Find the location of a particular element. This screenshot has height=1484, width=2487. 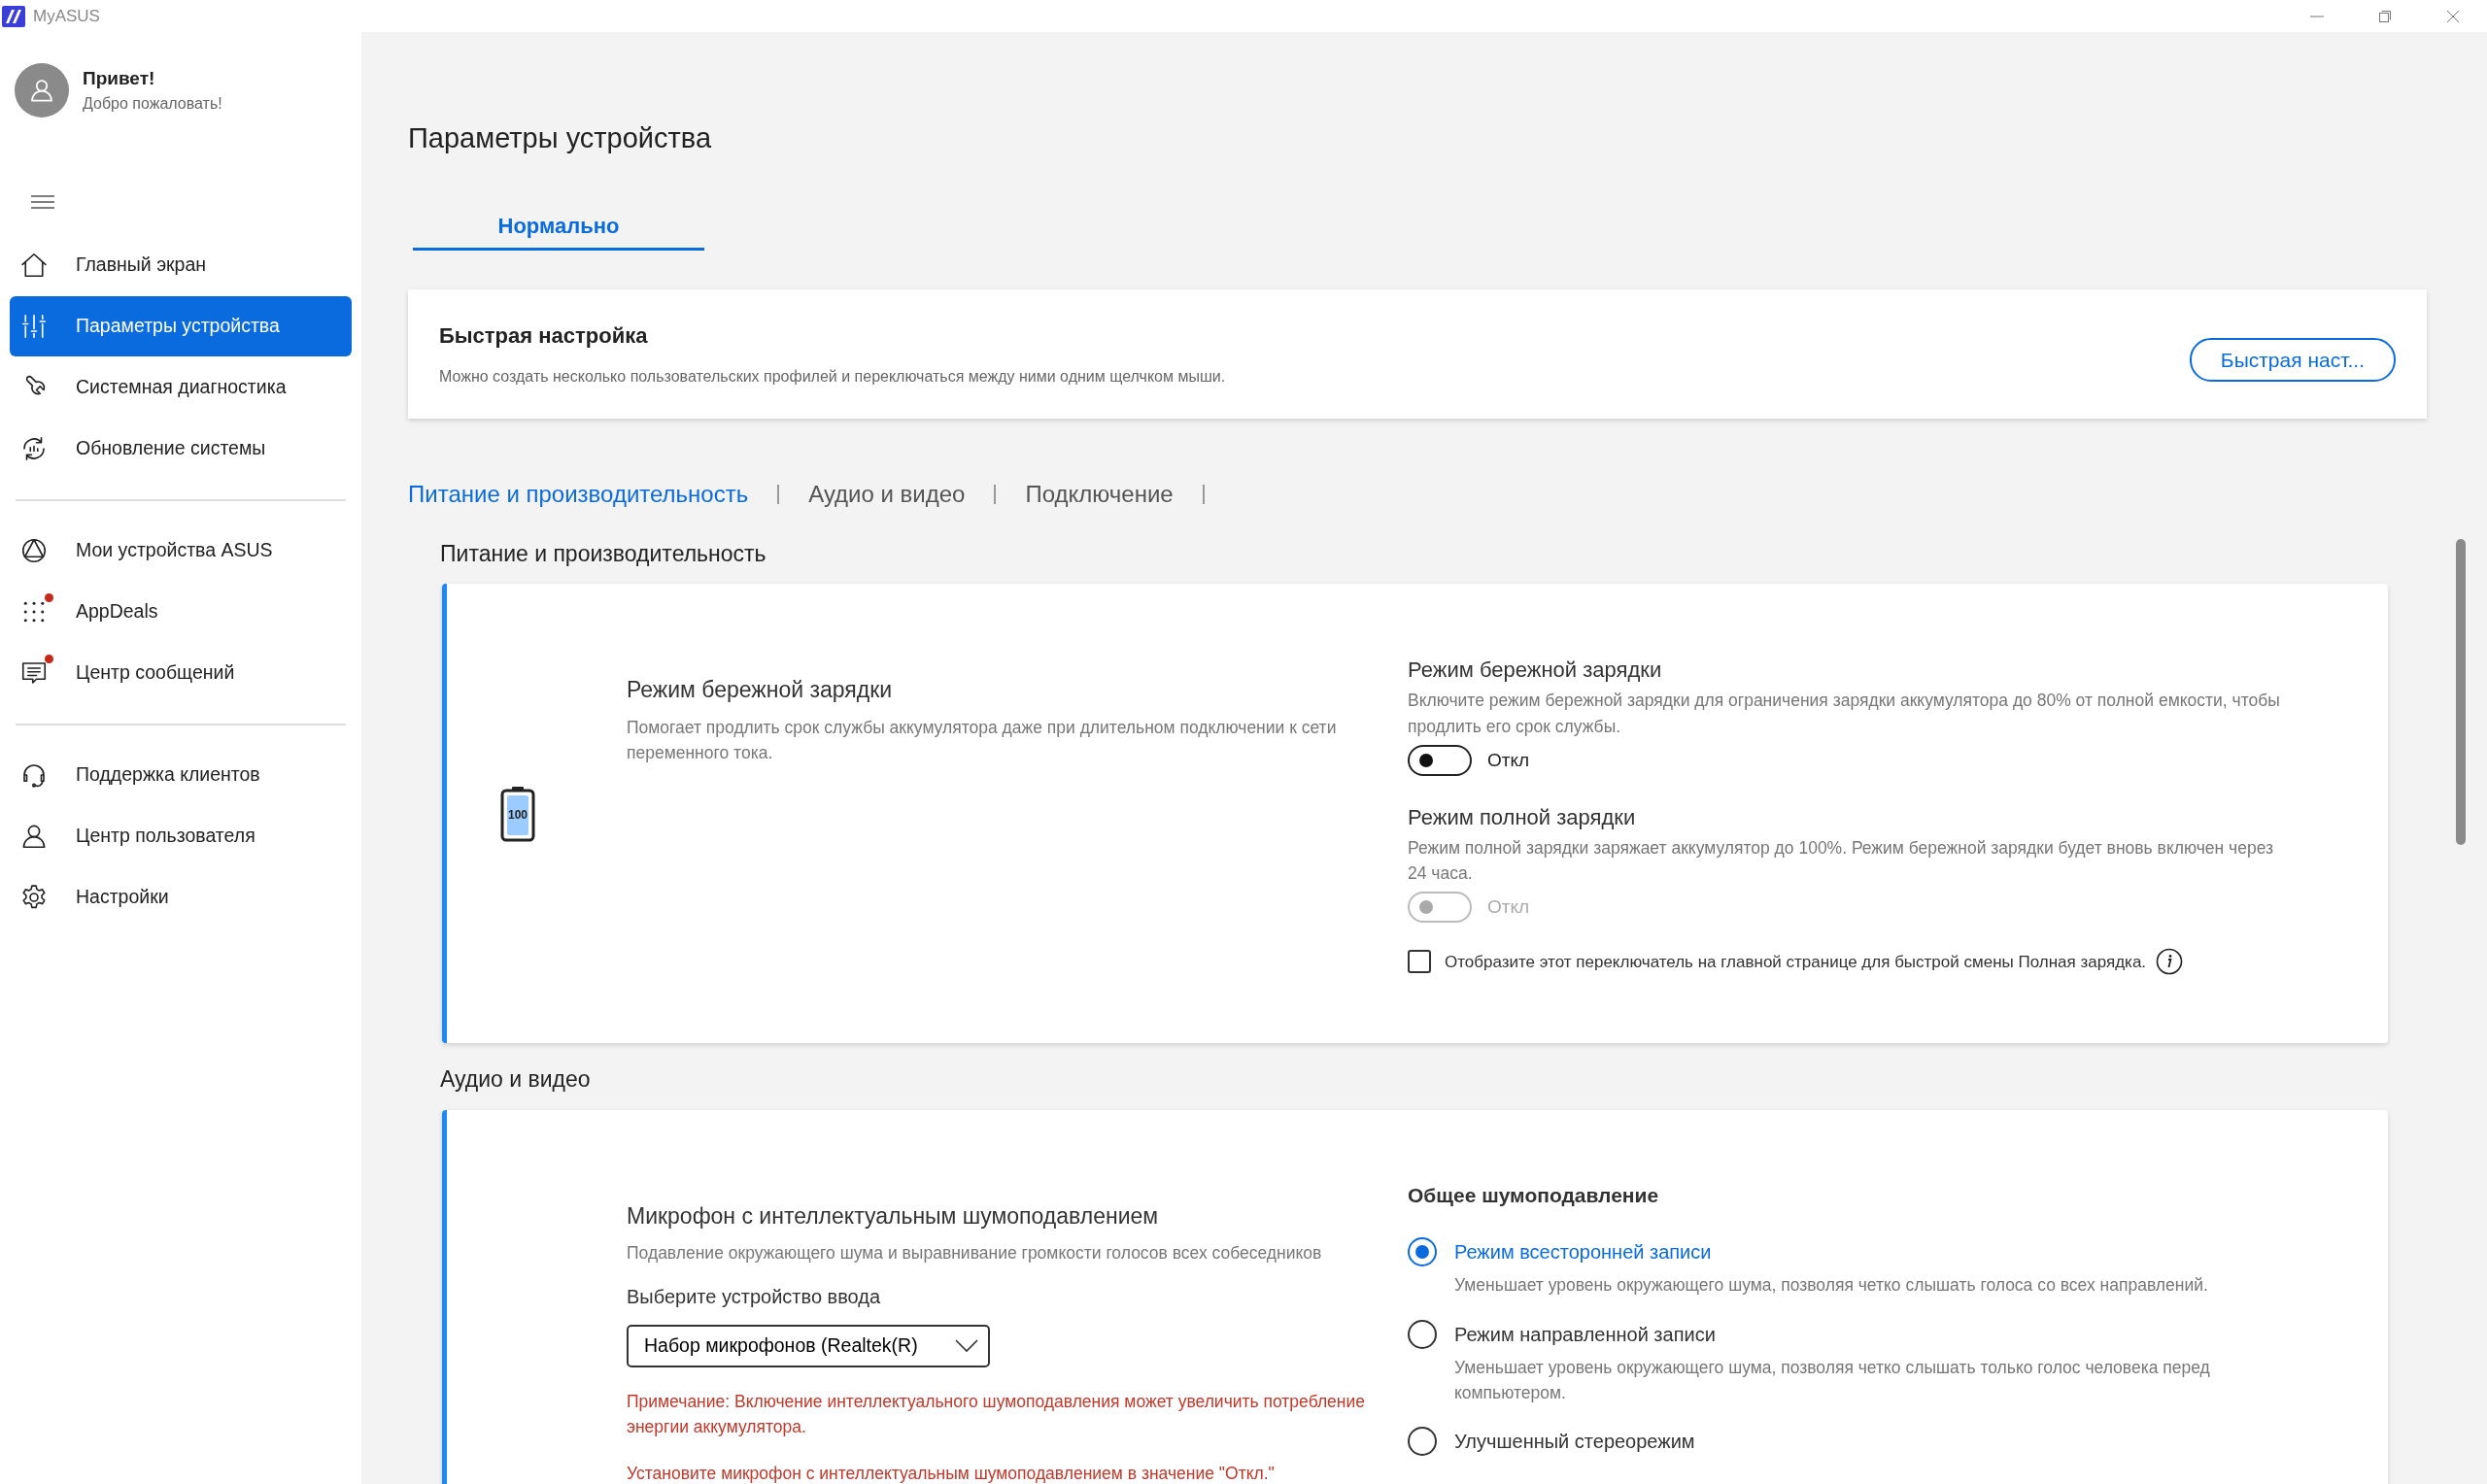

sliders-icon is located at coordinates (34, 326).